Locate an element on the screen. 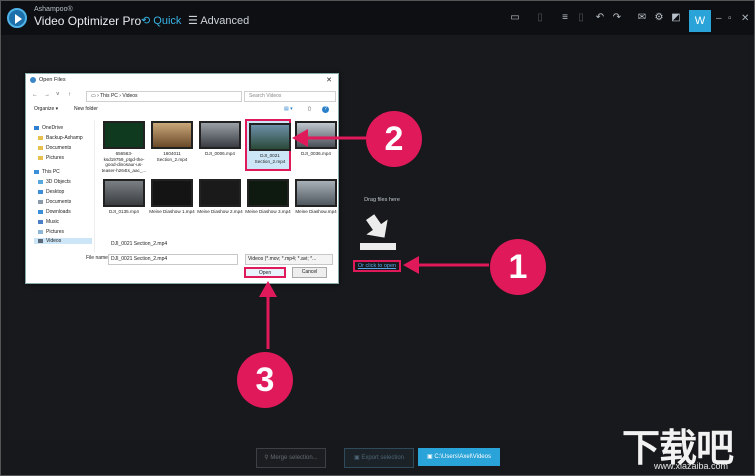 This screenshot has width=755, height=476. new-folder-button: New folder is located at coordinates (86, 109).